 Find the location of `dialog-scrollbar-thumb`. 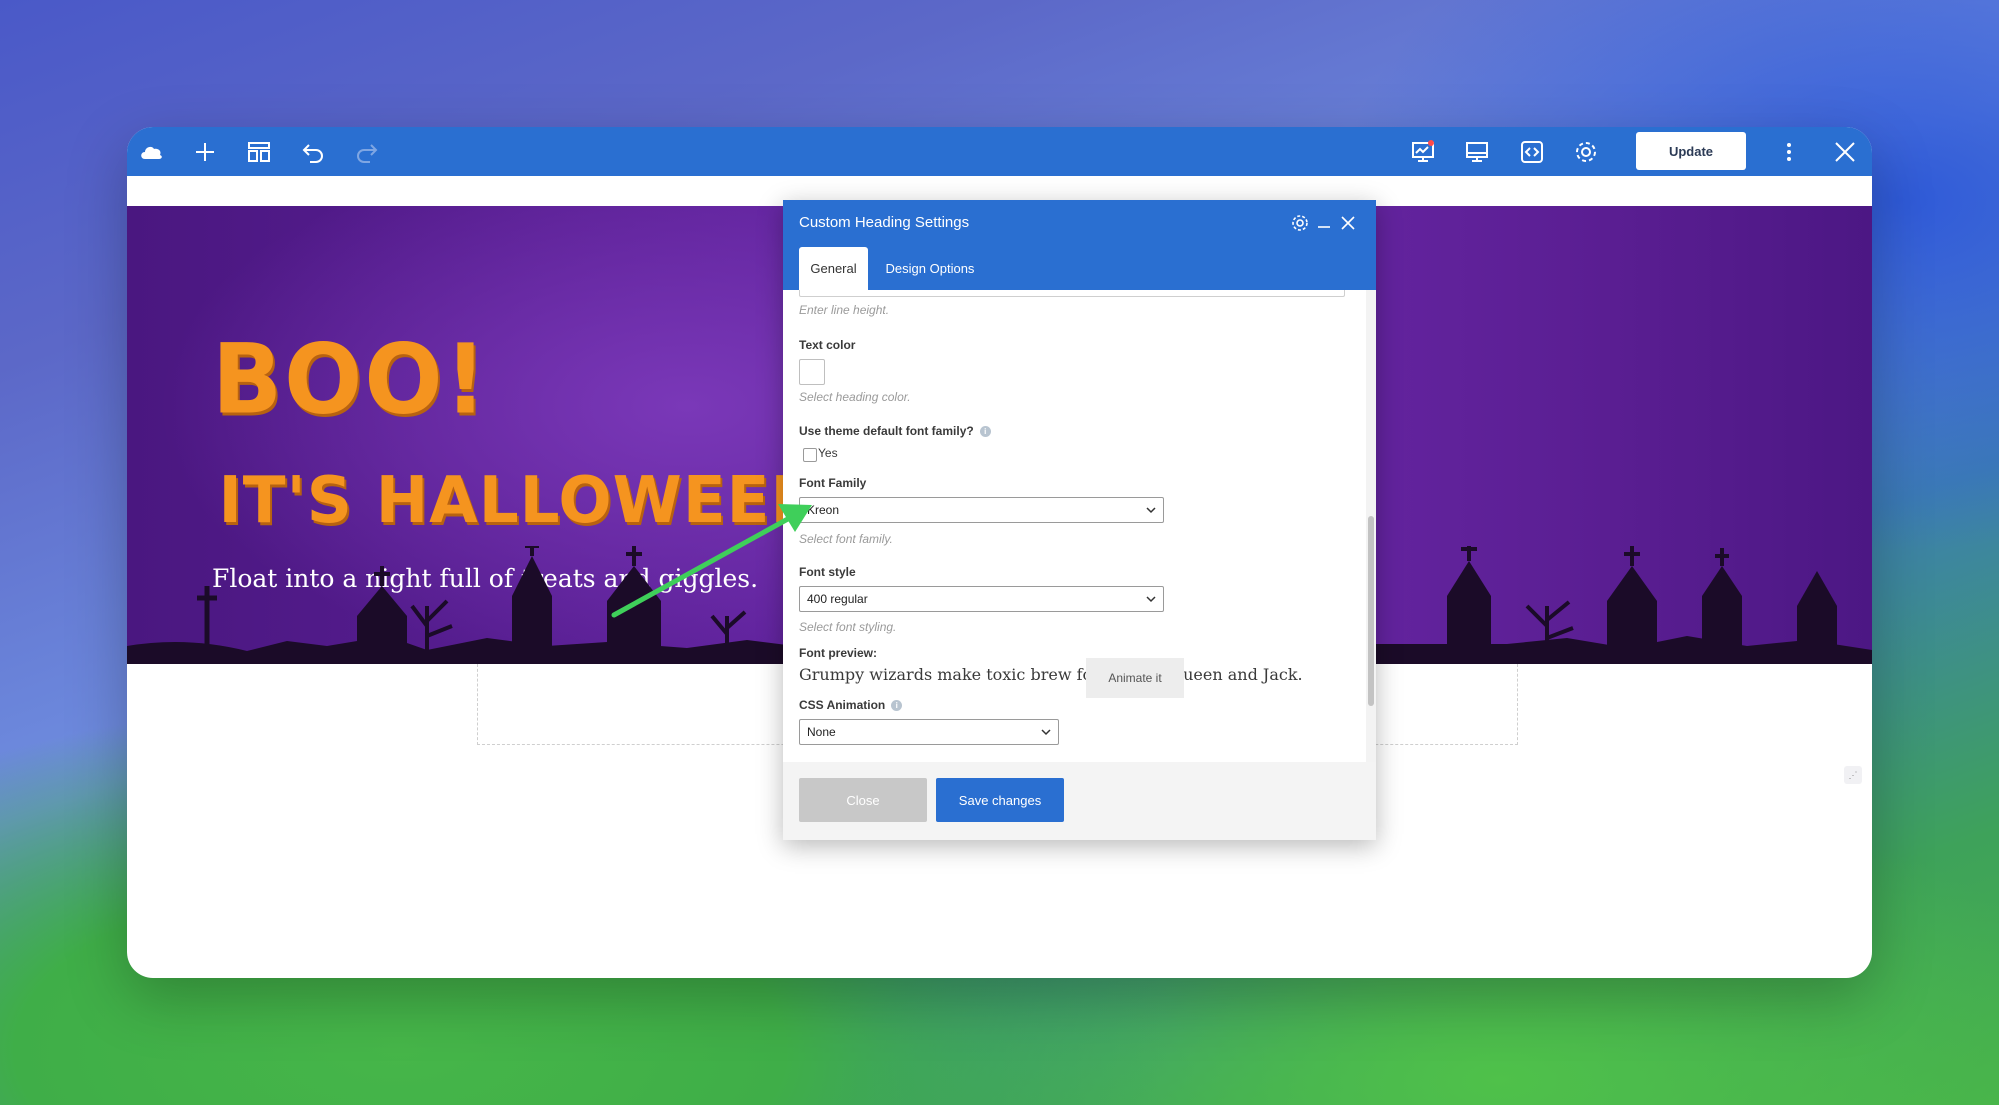

dialog-scrollbar-thumb is located at coordinates (1371, 611).